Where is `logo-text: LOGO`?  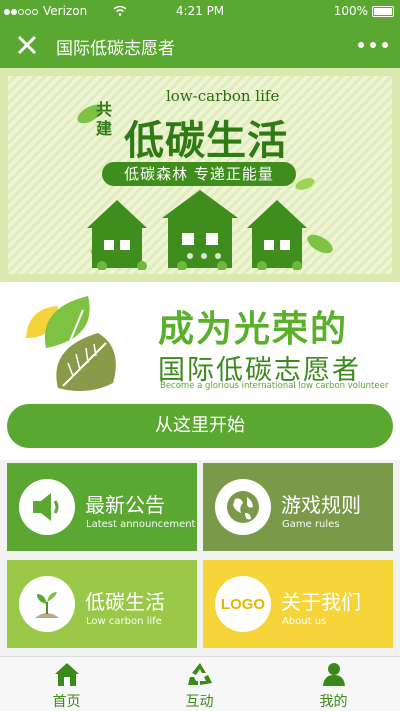 logo-text: LOGO is located at coordinates (243, 604).